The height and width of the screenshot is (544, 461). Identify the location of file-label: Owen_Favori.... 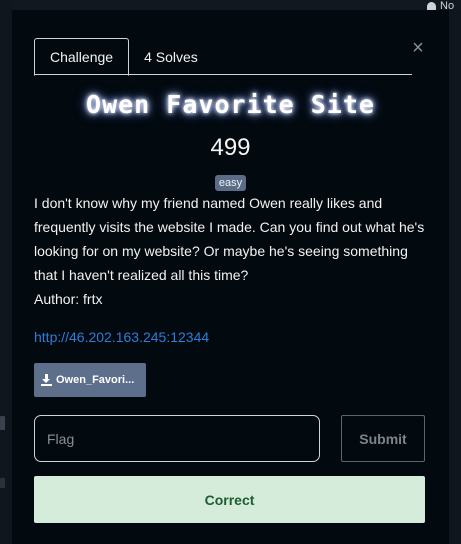
(95, 380).